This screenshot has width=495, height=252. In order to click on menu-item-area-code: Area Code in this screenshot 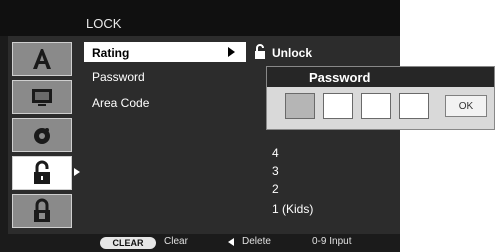, I will do `click(120, 103)`.